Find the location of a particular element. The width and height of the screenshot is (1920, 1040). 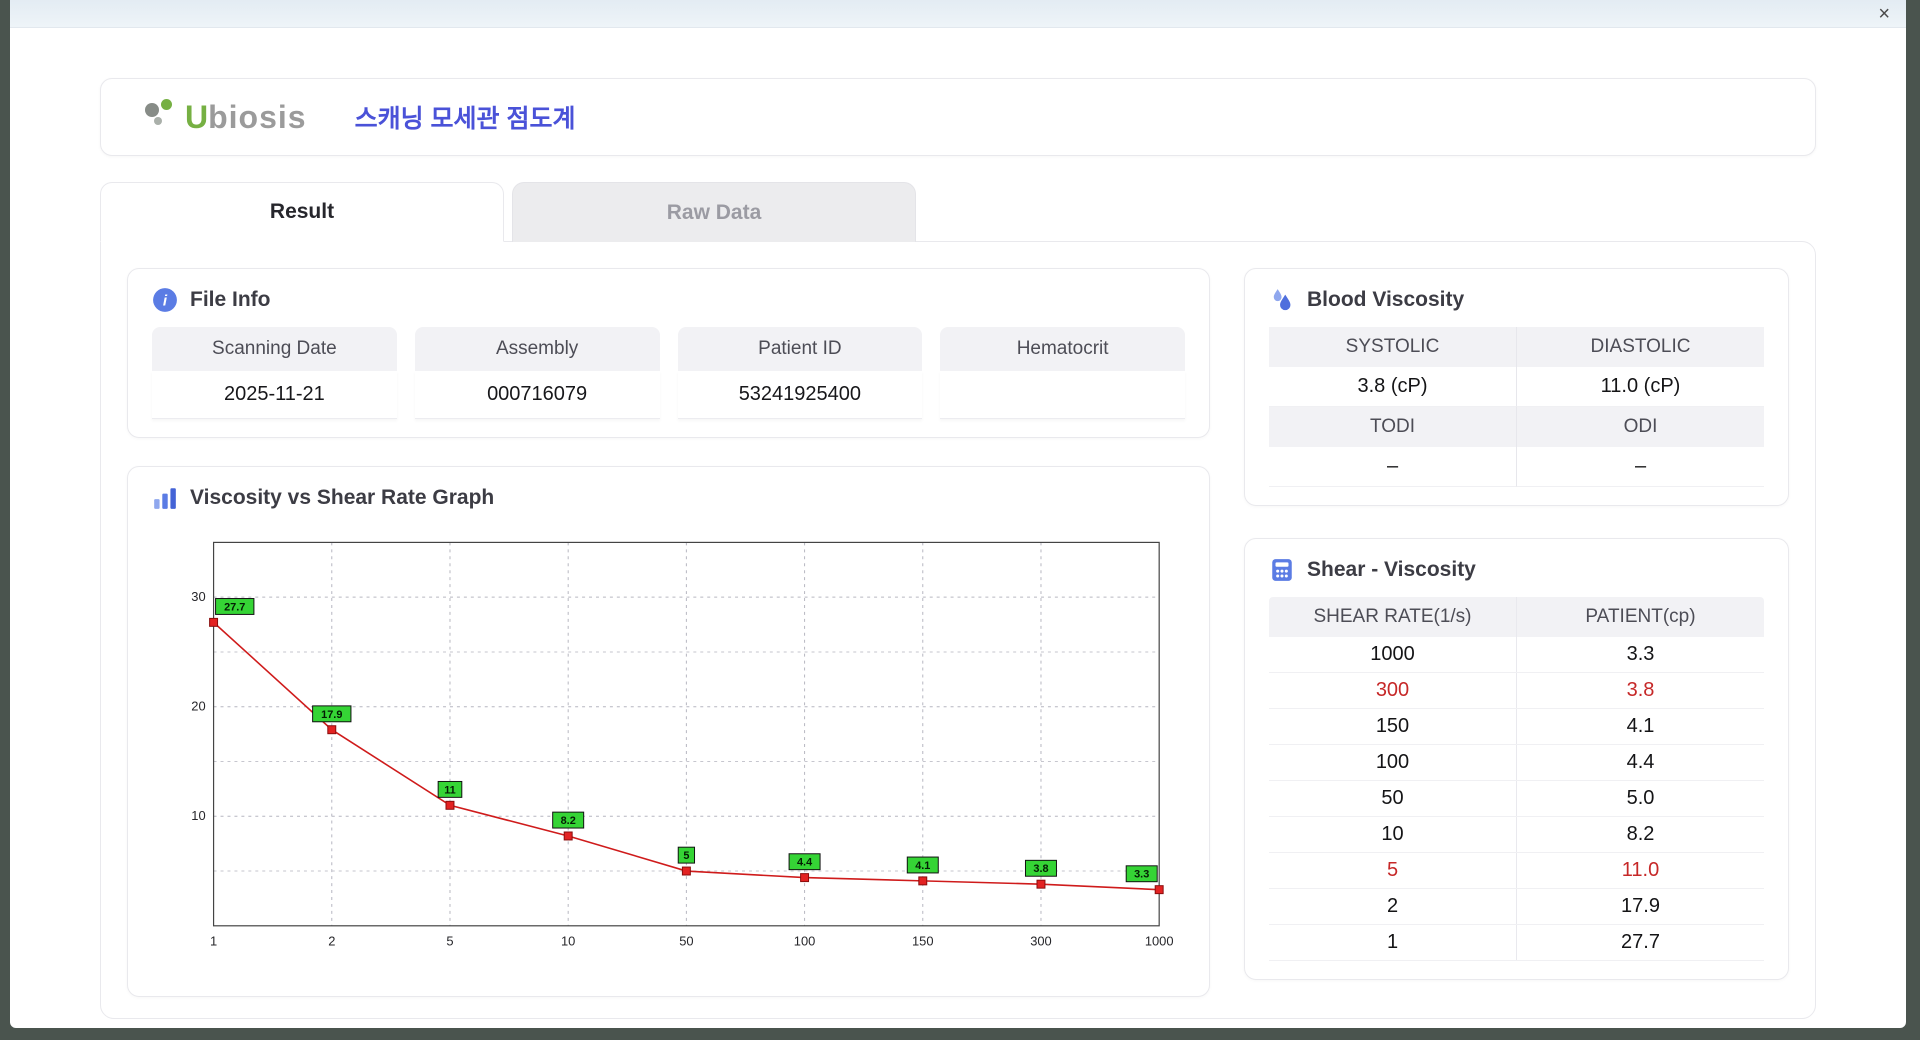

file-info-field: Scanning Date 2025-11-21 is located at coordinates (274, 373).